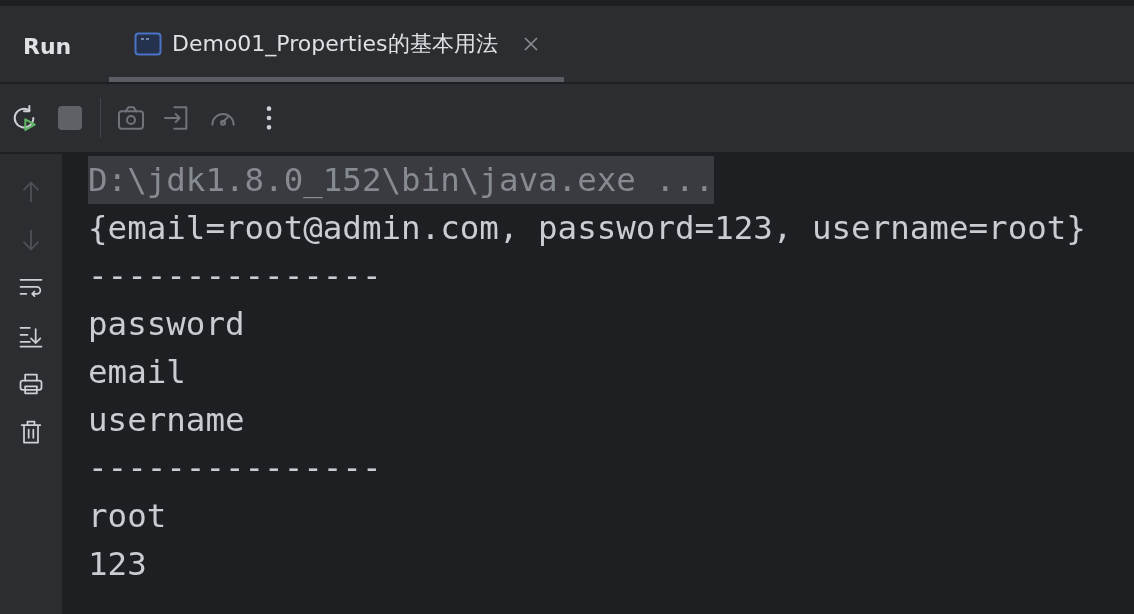  Describe the element at coordinates (117, 564) in the screenshot. I see `console-output: 123` at that location.